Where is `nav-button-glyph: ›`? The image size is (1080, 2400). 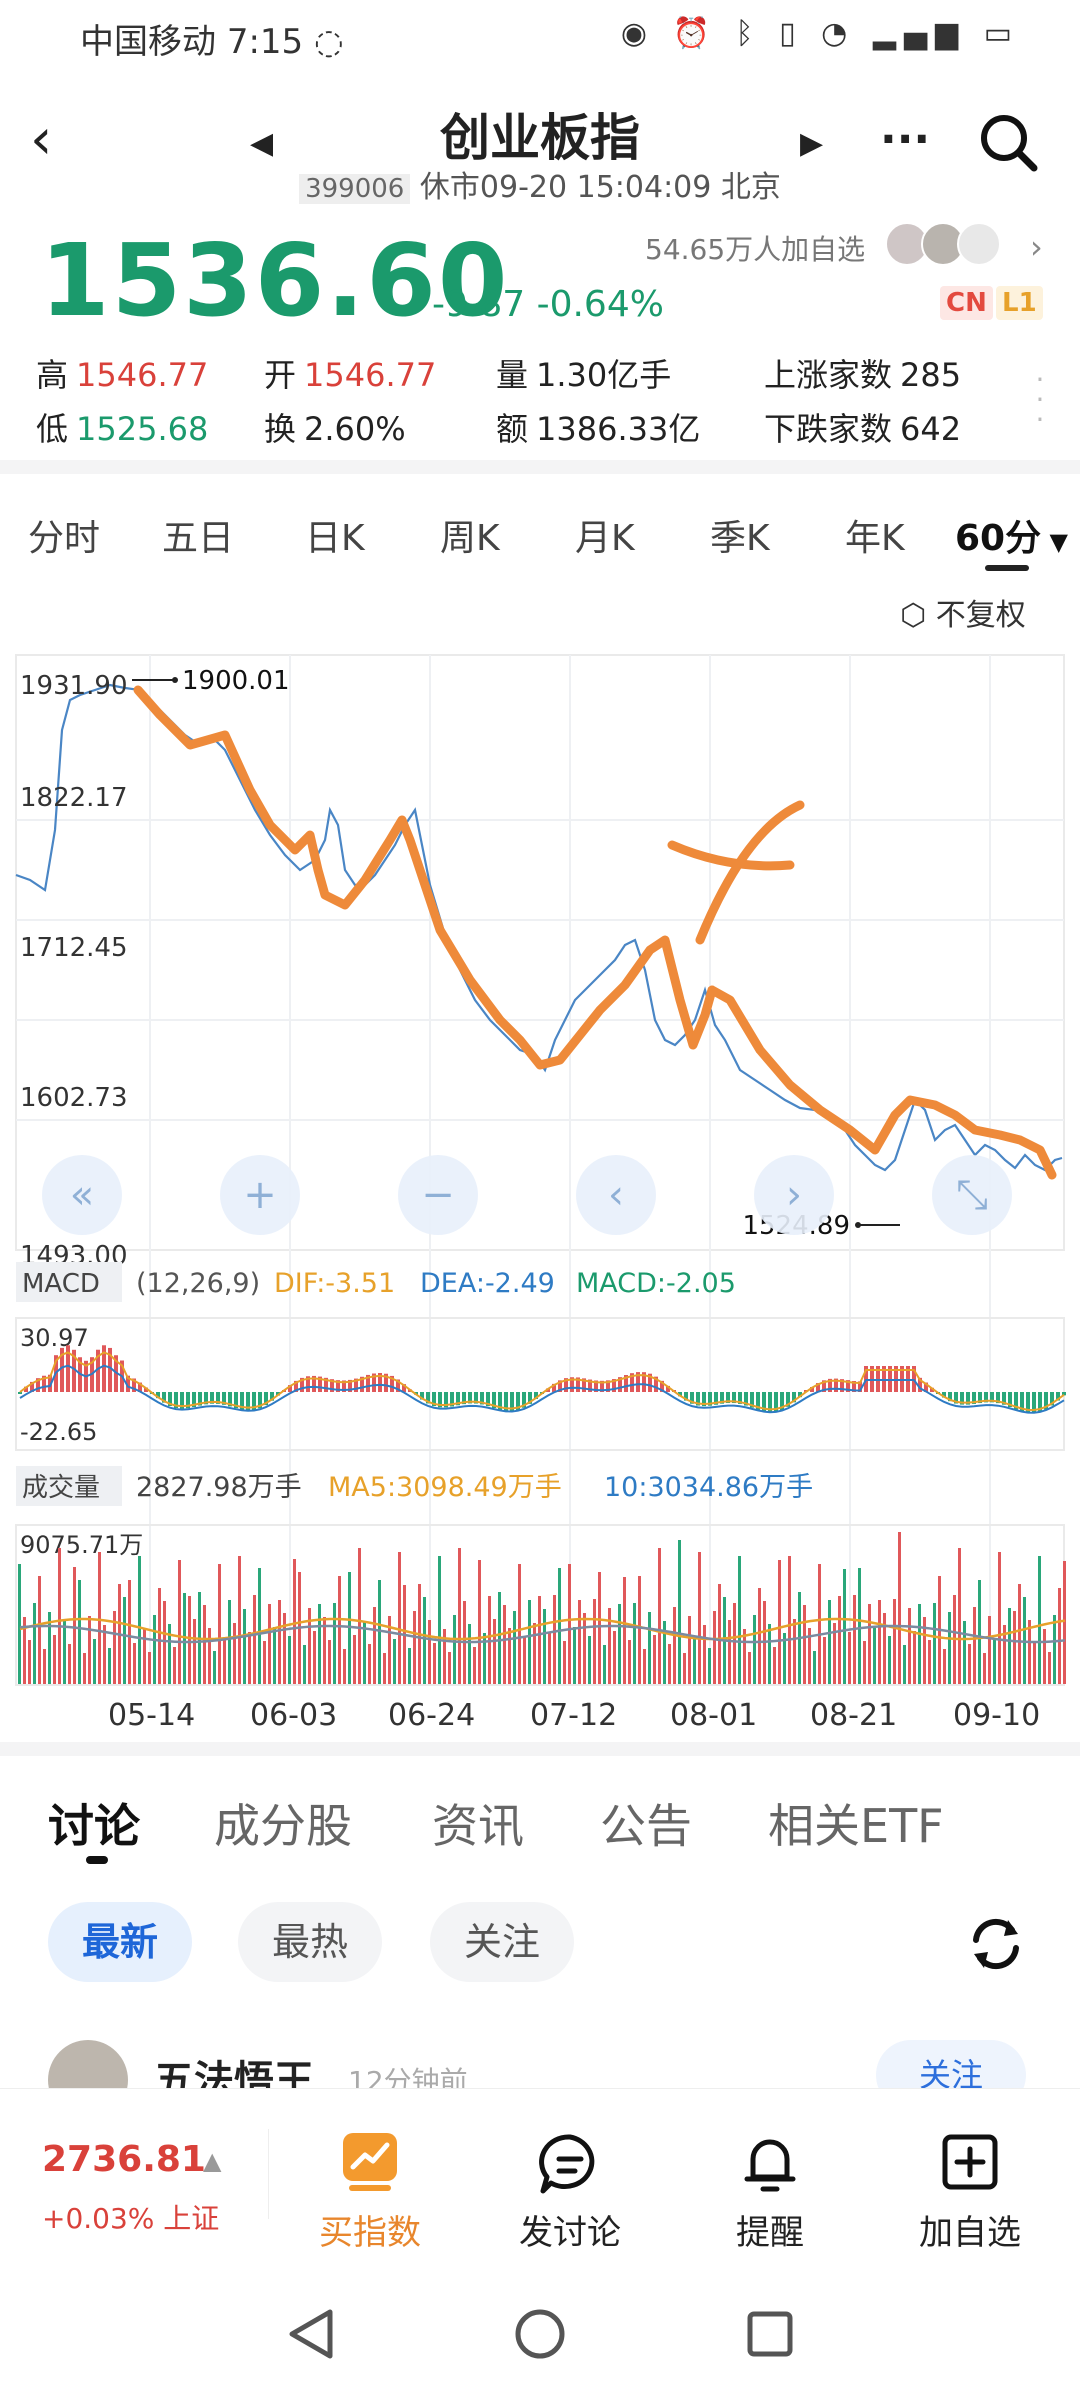 nav-button-glyph: › is located at coordinates (794, 1195).